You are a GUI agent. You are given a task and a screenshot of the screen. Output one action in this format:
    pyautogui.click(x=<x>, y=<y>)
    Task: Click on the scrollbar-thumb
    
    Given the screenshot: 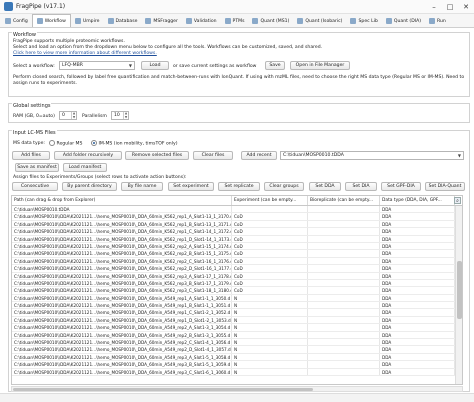 What is the action you would take?
    pyautogui.click(x=459, y=290)
    